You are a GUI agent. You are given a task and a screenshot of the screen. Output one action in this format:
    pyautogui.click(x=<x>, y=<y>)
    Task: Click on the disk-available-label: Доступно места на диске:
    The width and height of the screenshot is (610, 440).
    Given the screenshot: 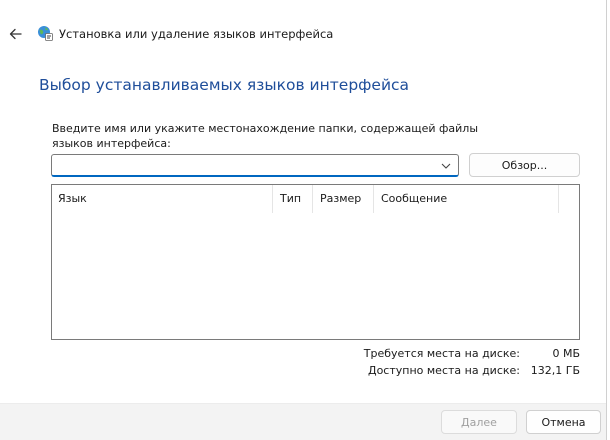 What is the action you would take?
    pyautogui.click(x=443, y=370)
    